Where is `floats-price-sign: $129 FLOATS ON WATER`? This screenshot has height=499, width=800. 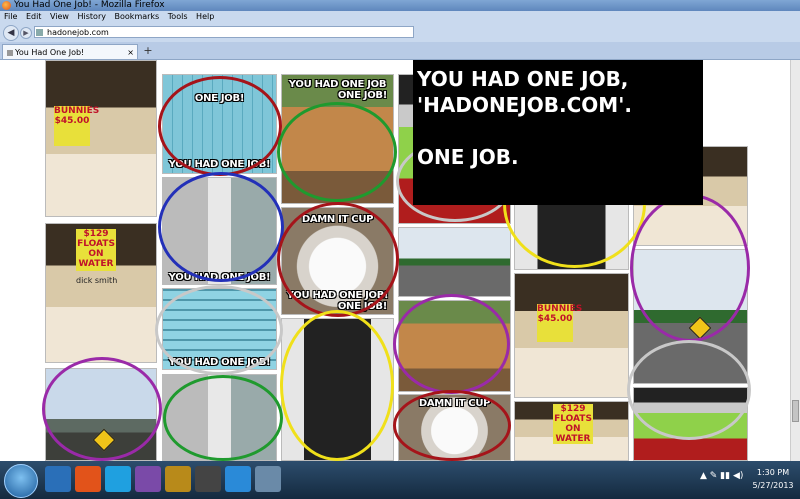
floats-price-sign: $129 FLOATS ON WATER is located at coordinates (96, 250).